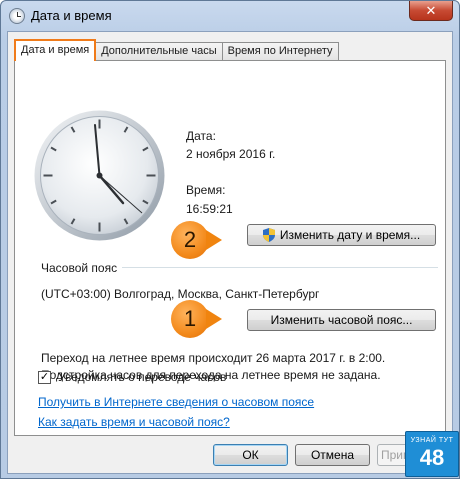  Describe the element at coordinates (159, 51) in the screenshot. I see `tab-additional-clocks: Дополнительные часы` at that location.